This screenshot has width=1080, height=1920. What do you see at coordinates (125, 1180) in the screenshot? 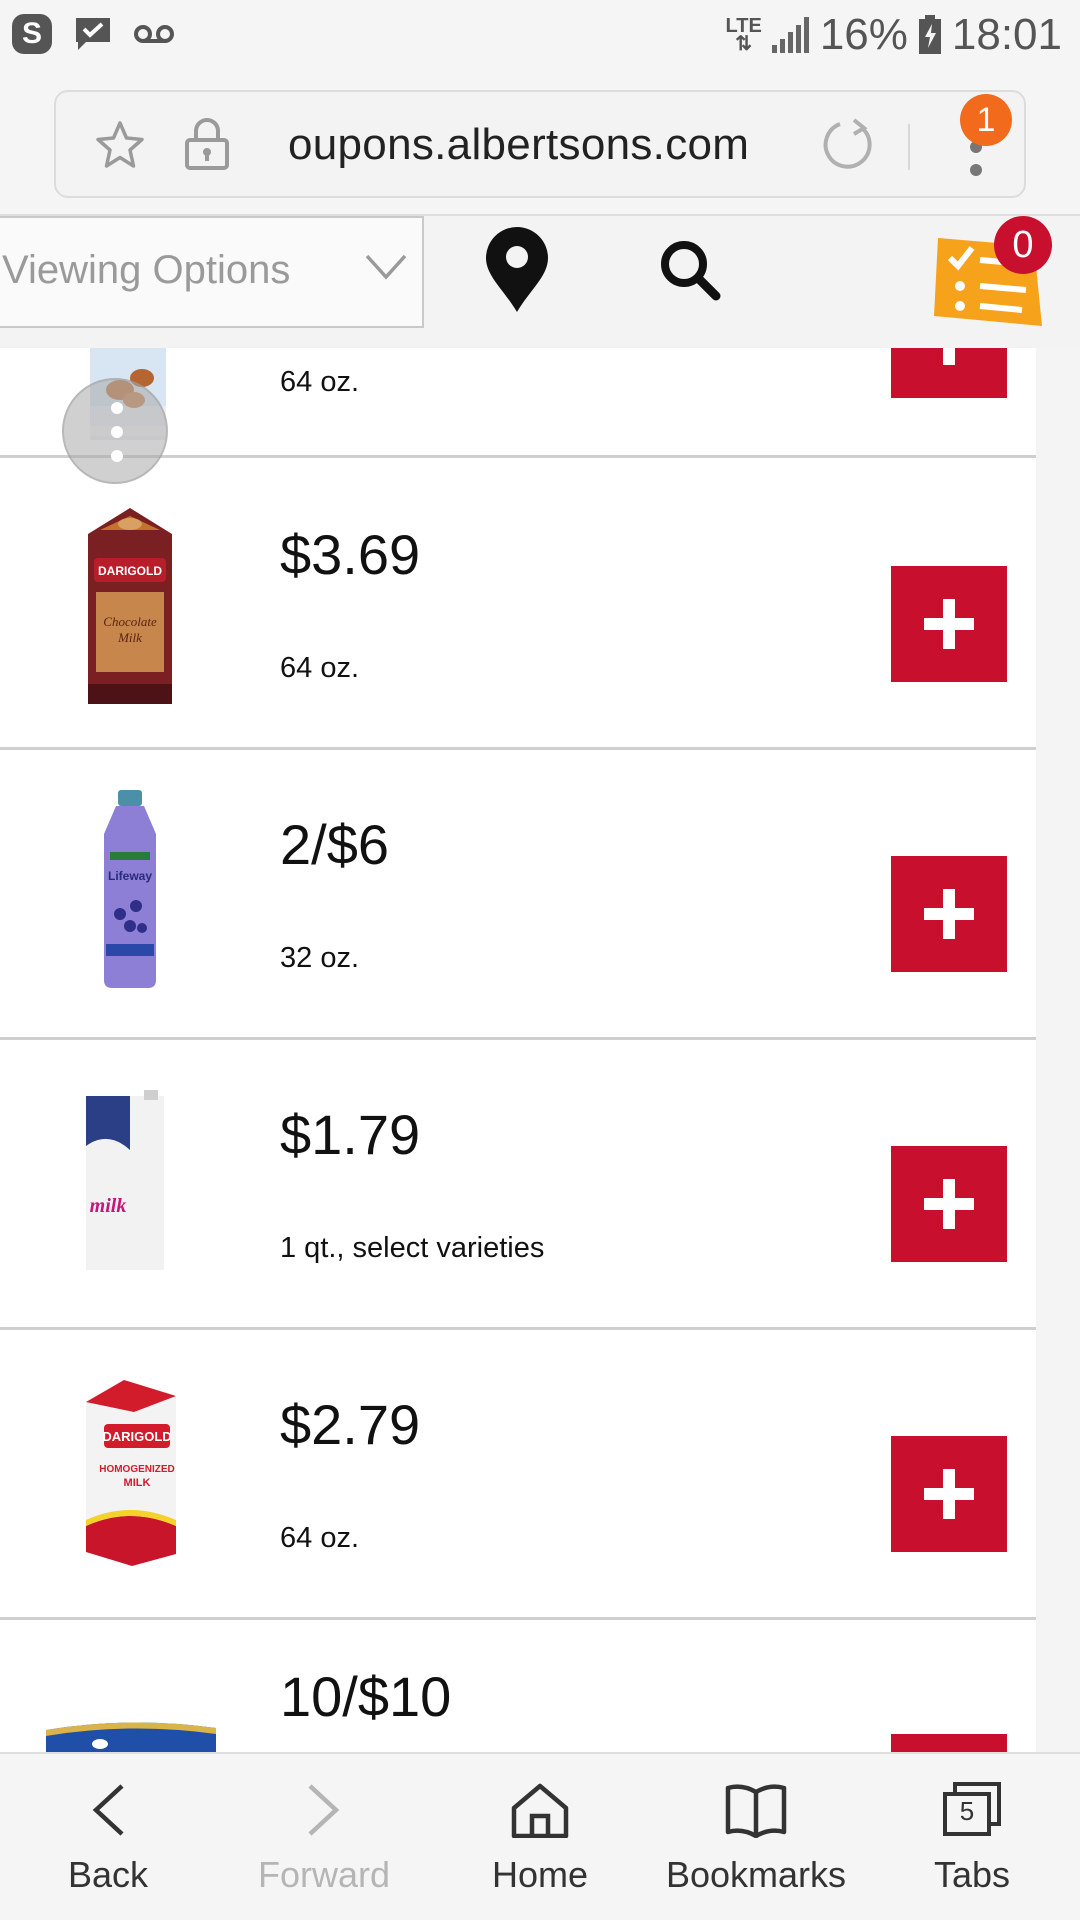
I see `product-image-parmalat: parmalat milk` at bounding box center [125, 1180].